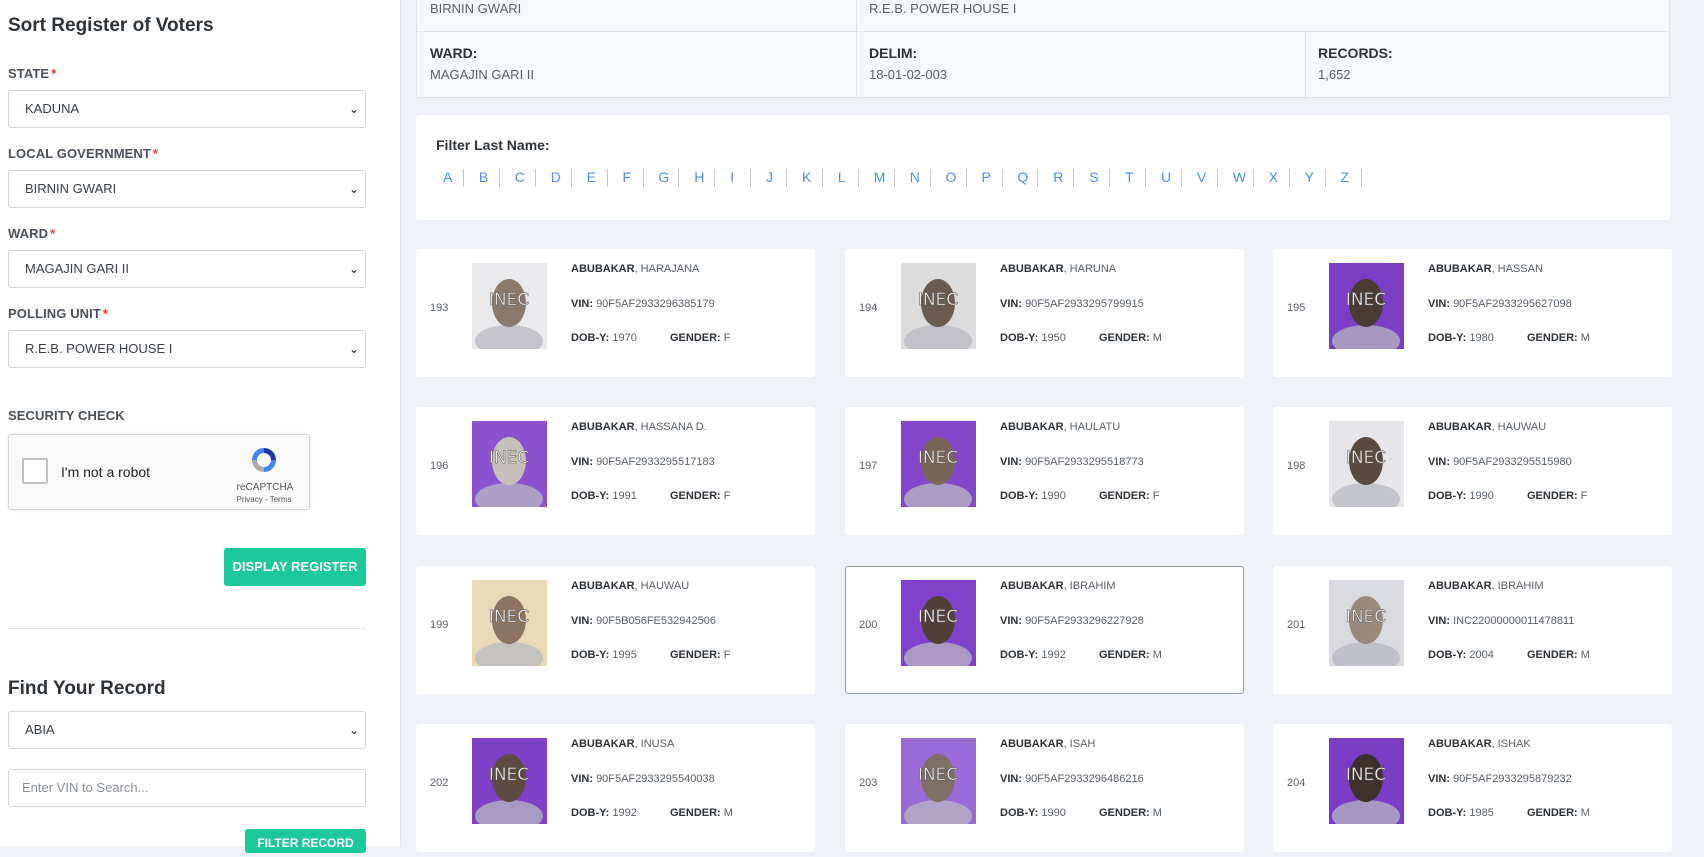 This screenshot has width=1704, height=857. What do you see at coordinates (986, 177) in the screenshot?
I see `filter-letter-p: P` at bounding box center [986, 177].